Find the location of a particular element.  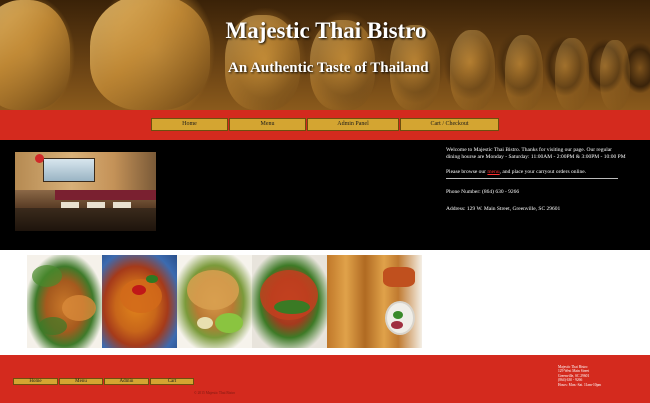

nav-admin-button: Admin Panel is located at coordinates (353, 124).